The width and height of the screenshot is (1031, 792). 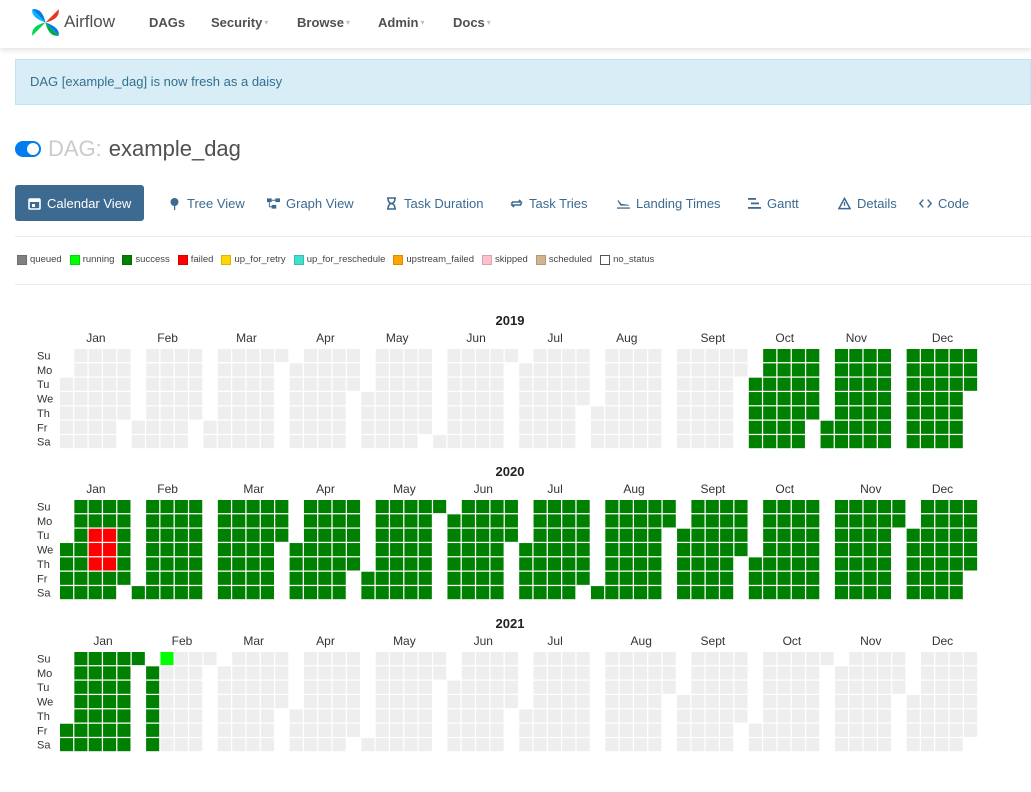 I want to click on tab-task-duration: Task Duration, so click(x=434, y=203).